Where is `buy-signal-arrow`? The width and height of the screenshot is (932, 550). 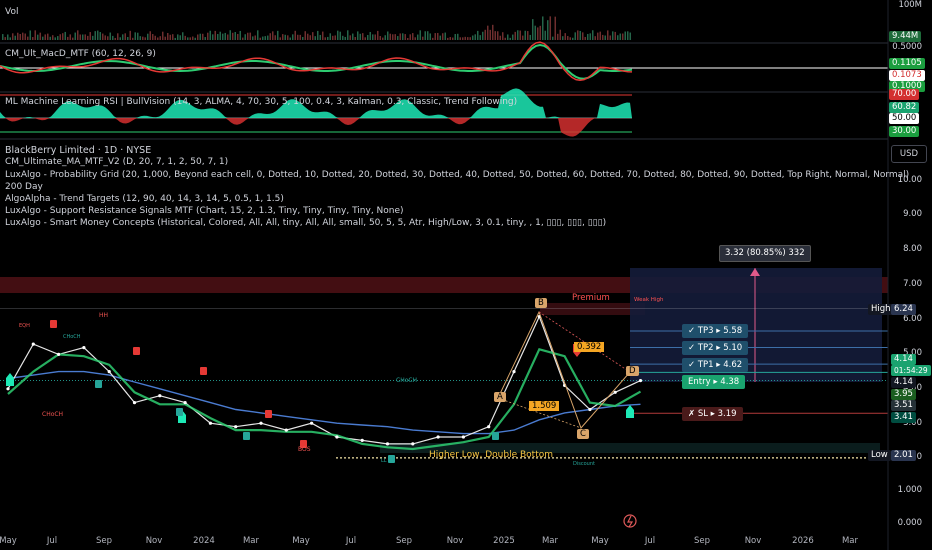
buy-signal-arrow is located at coordinates (10, 379).